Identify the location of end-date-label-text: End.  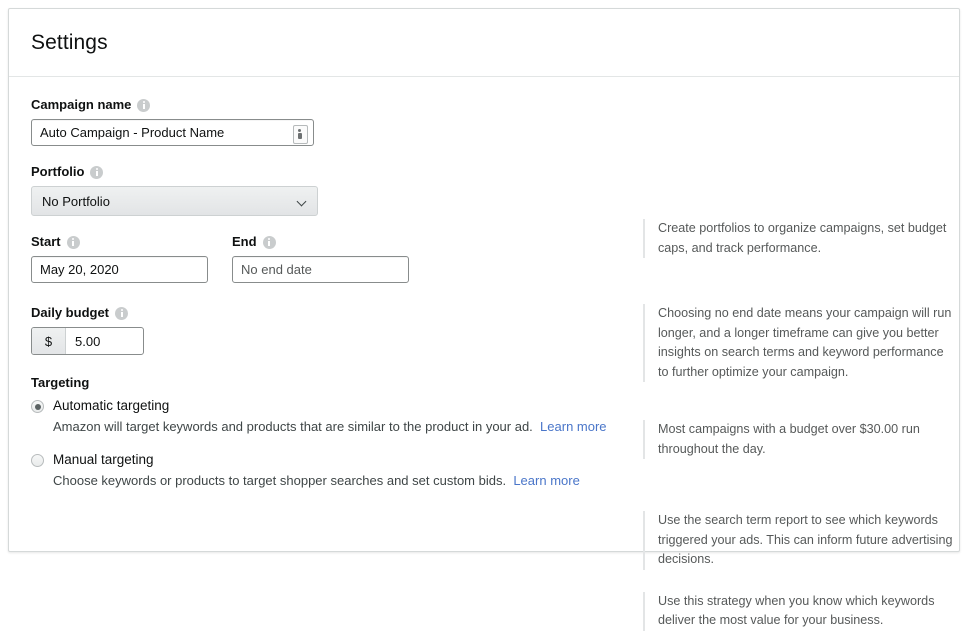
(244, 241).